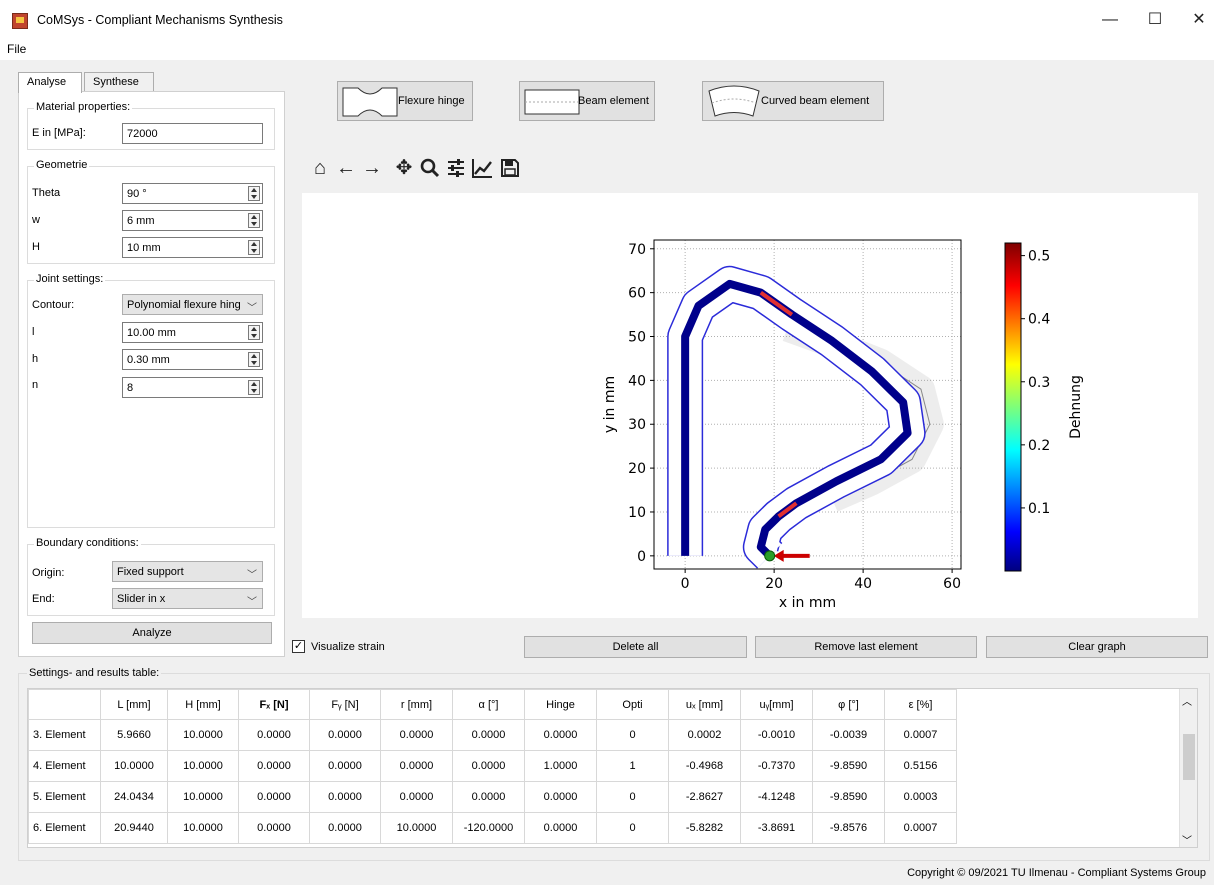 The width and height of the screenshot is (1214, 885). Describe the element at coordinates (192, 220) in the screenshot. I see `w-spinbox: 6 mm` at that location.